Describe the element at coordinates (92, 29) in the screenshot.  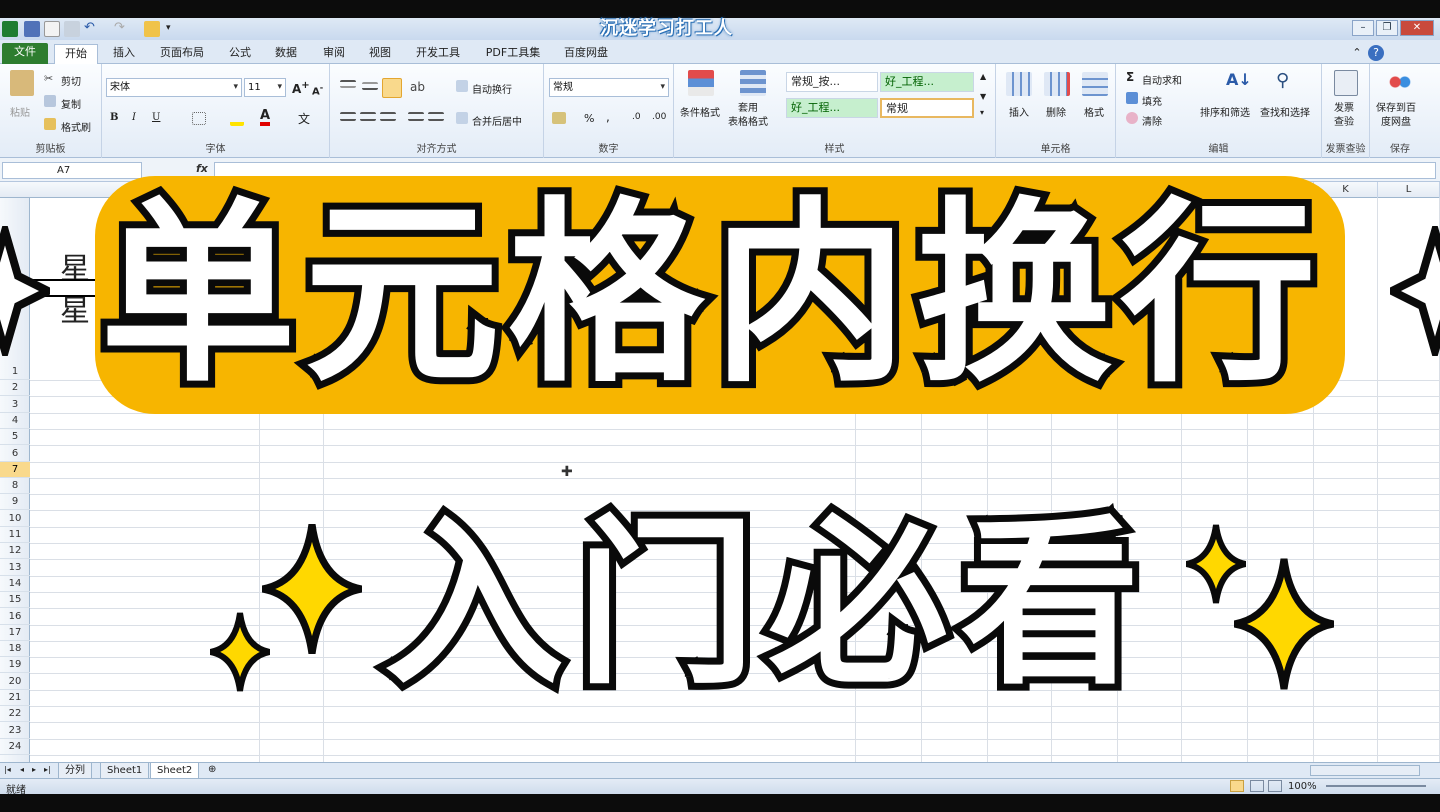
I see `undo-icon: ↶` at that location.